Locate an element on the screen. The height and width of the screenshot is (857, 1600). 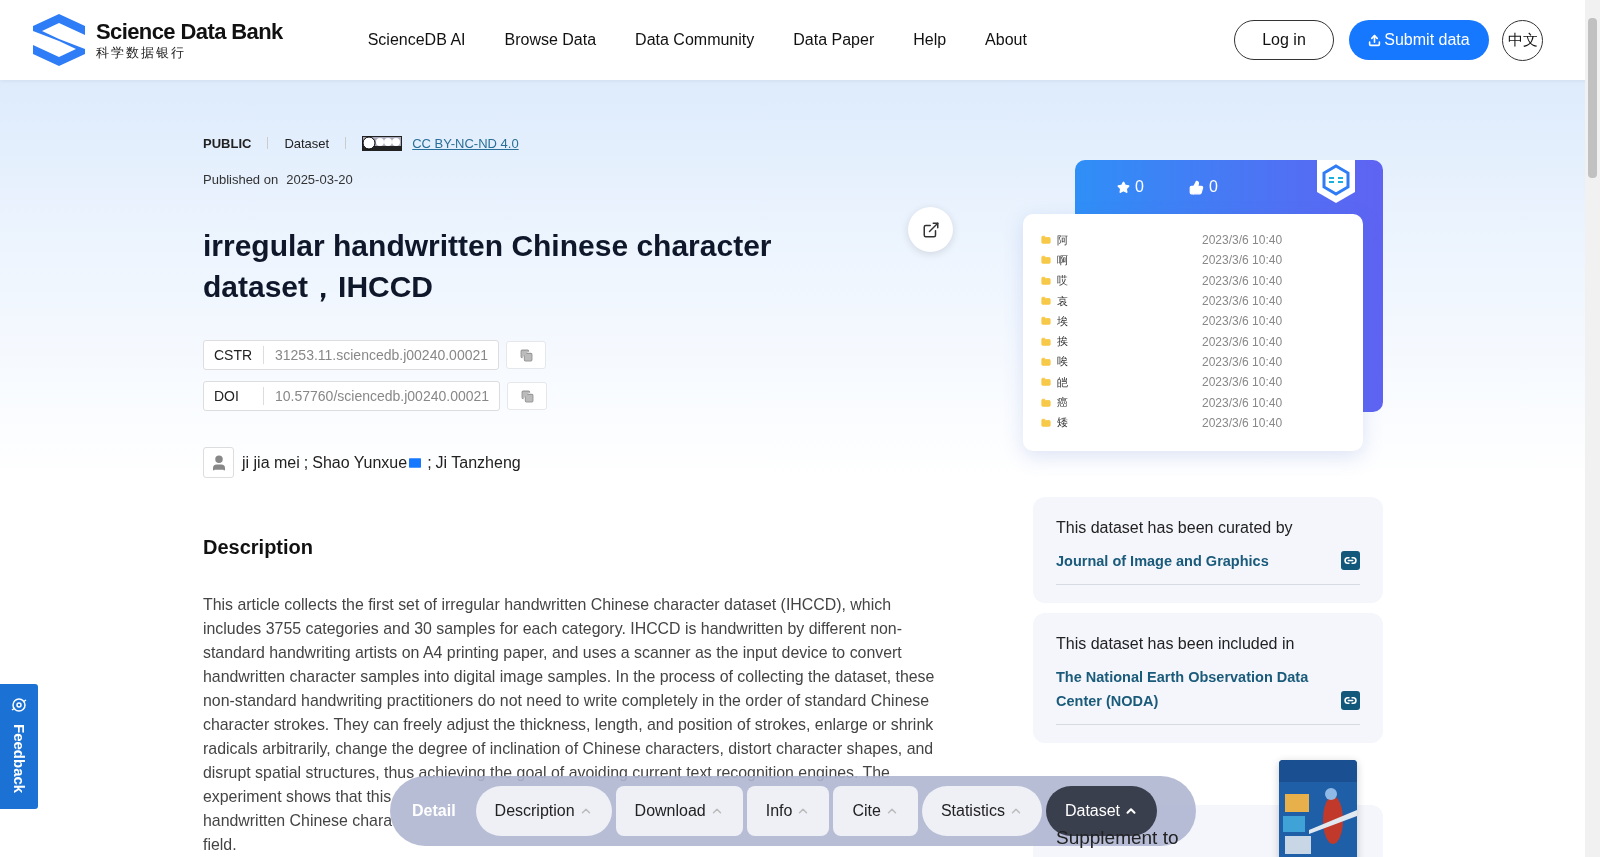
file-name: 哎 is located at coordinates (1063, 281).